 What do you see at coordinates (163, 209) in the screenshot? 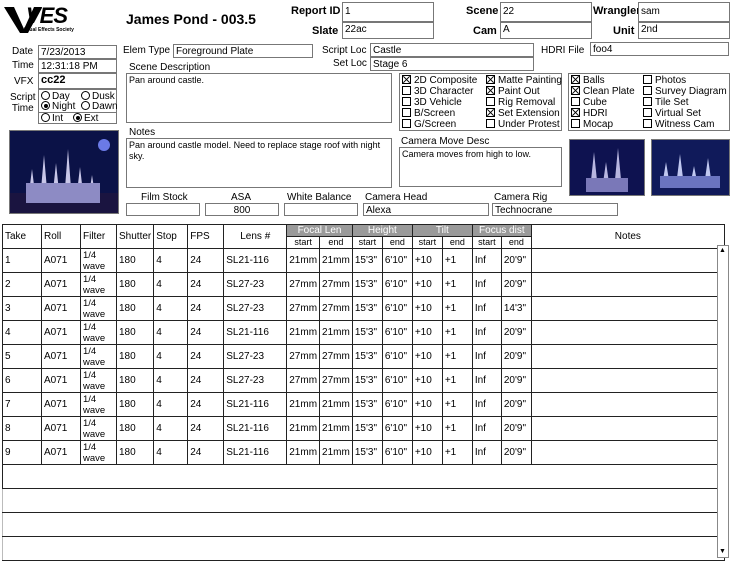
I see `film-stock-field` at bounding box center [163, 209].